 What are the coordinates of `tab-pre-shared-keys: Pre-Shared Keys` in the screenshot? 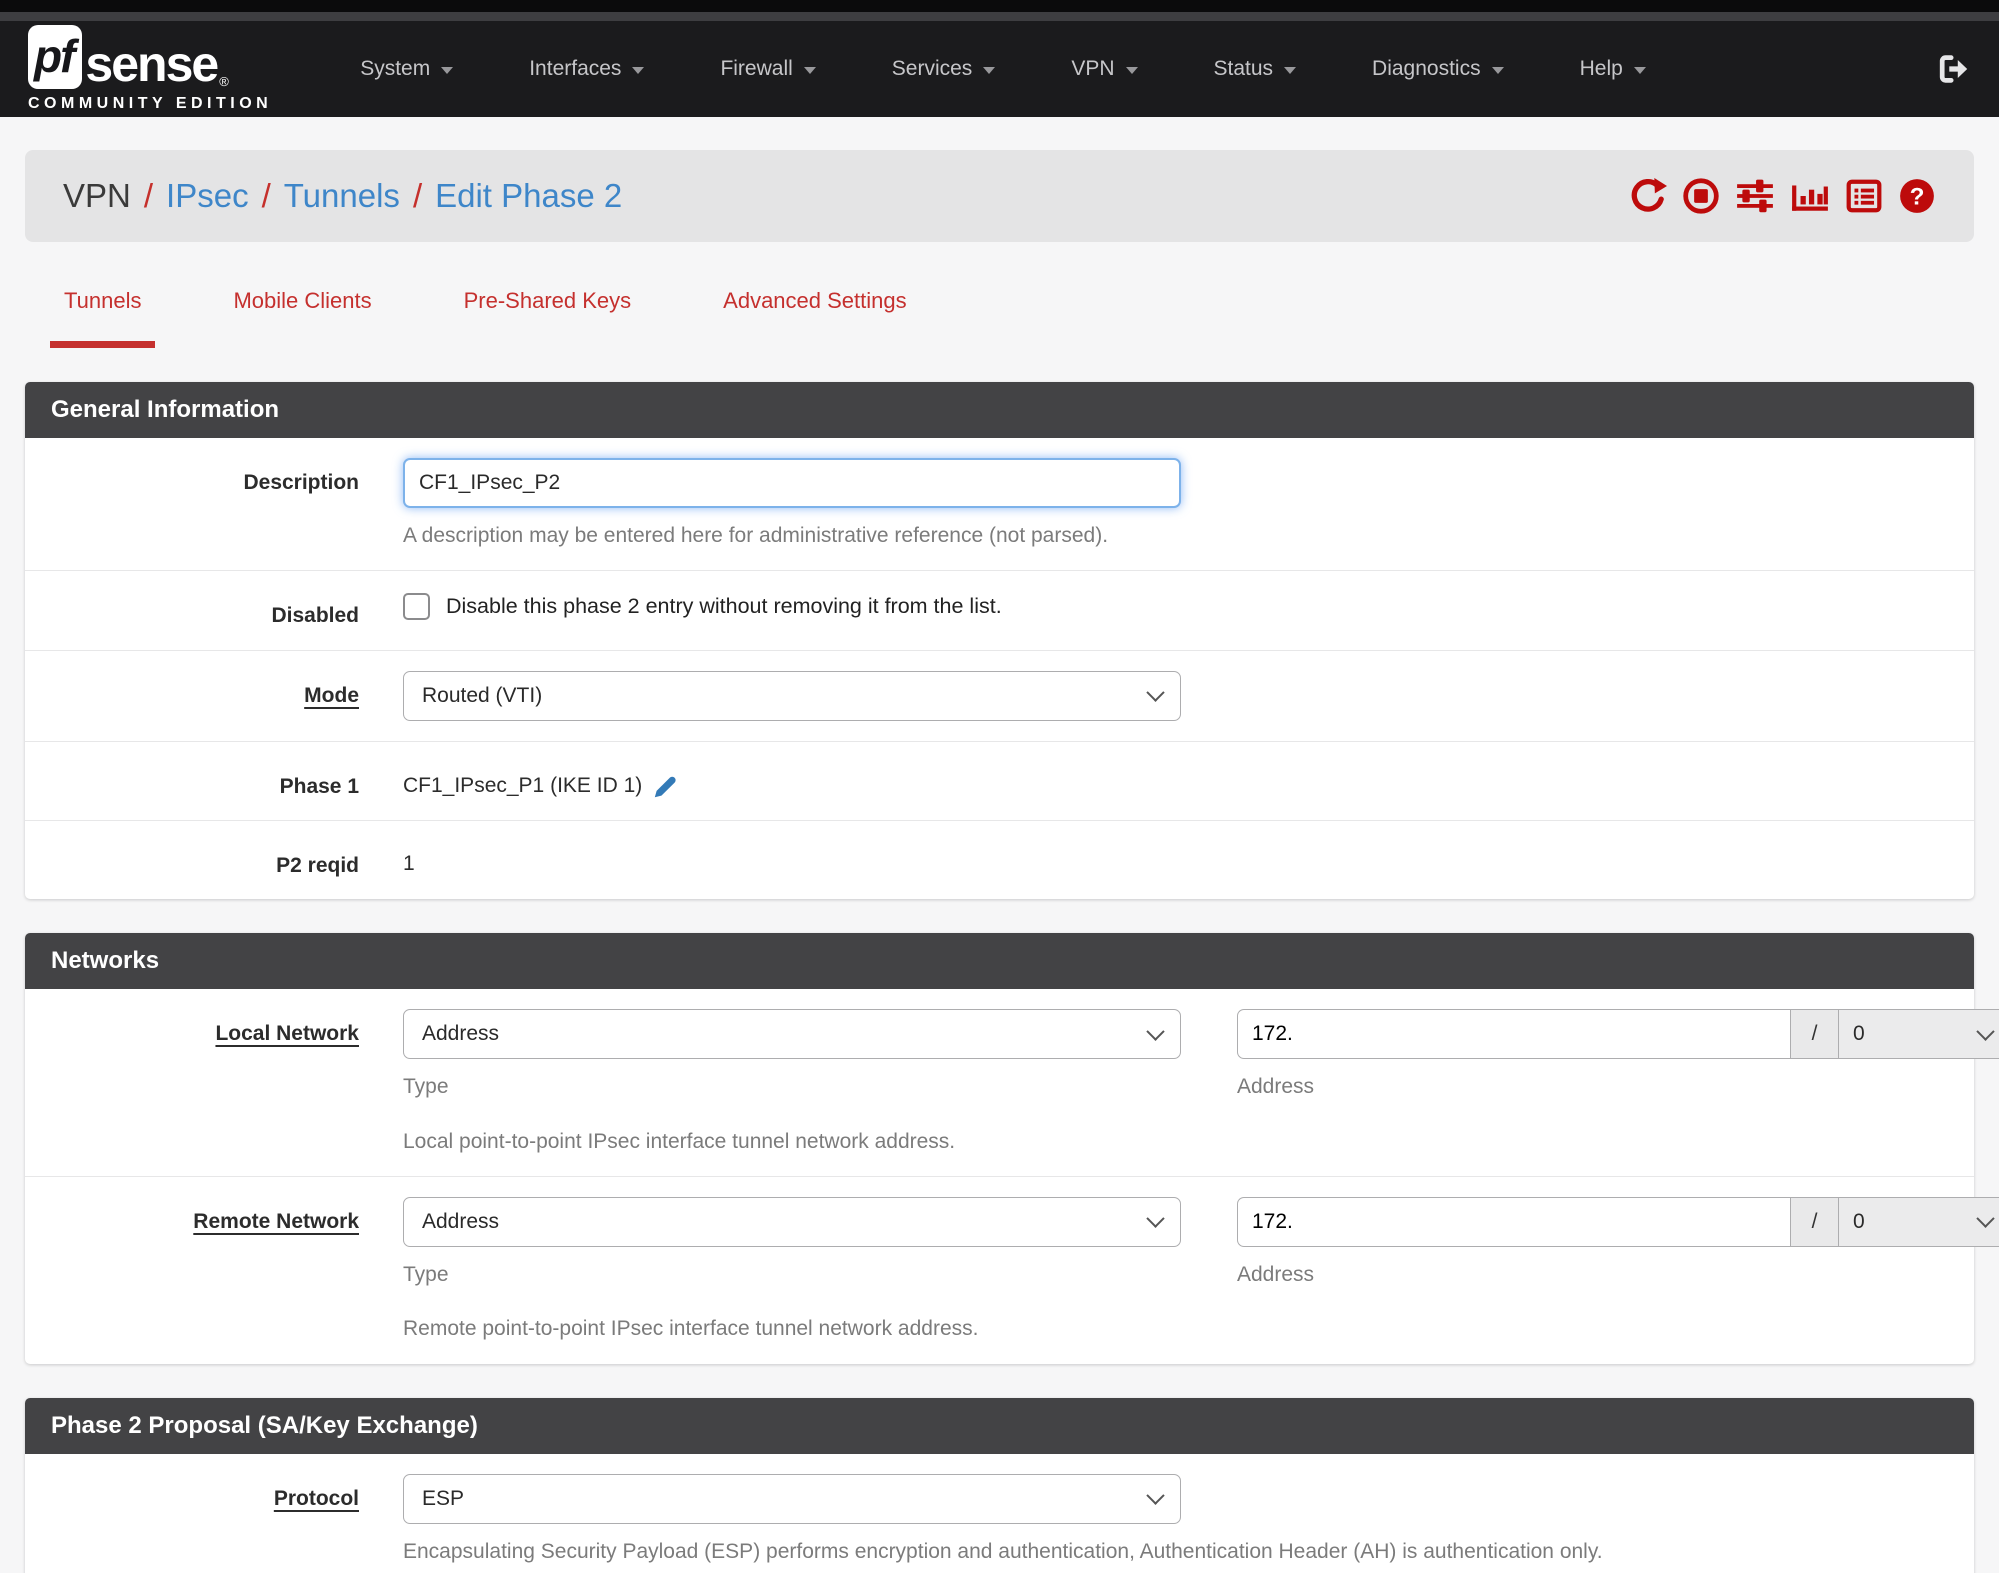 It's located at (548, 318).